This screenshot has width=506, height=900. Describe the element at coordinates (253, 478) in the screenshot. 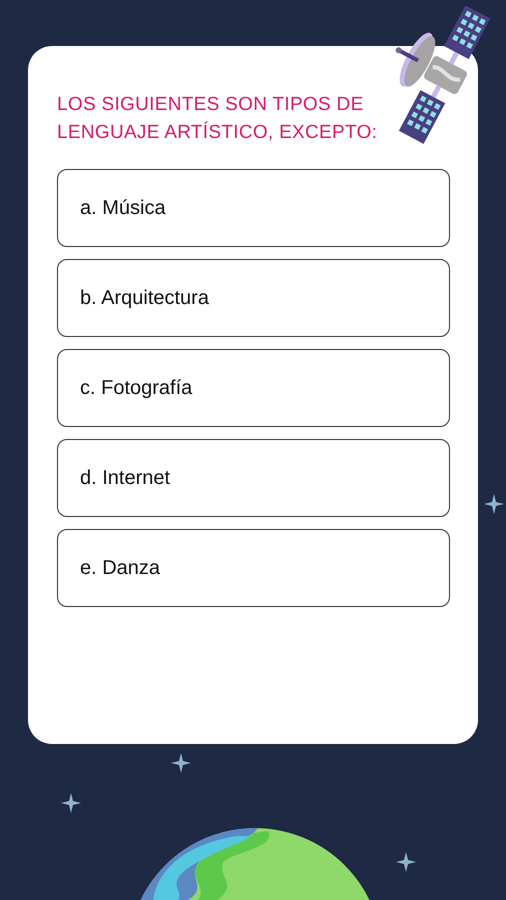

I see `answer-option: d. Internet` at that location.